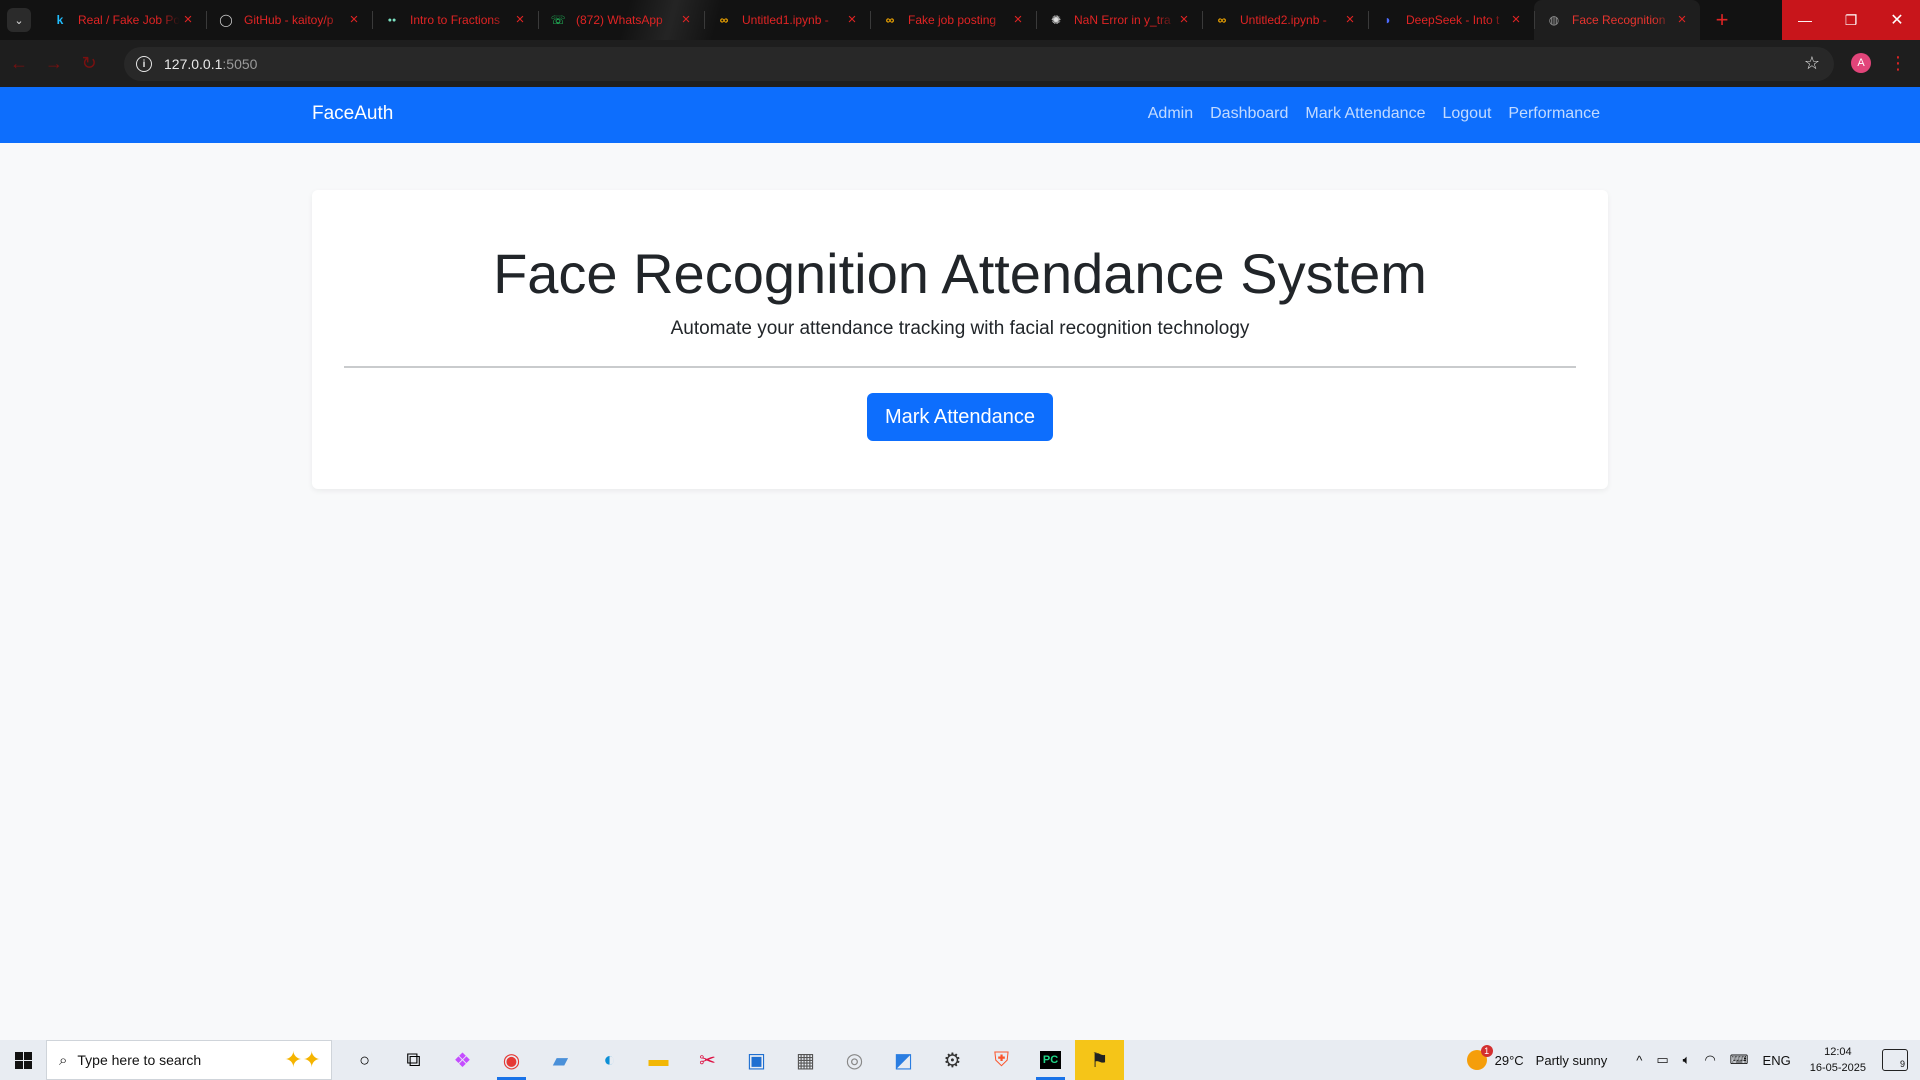  Describe the element at coordinates (960, 417) in the screenshot. I see `mark-attendance-button: Mark Attendance` at that location.